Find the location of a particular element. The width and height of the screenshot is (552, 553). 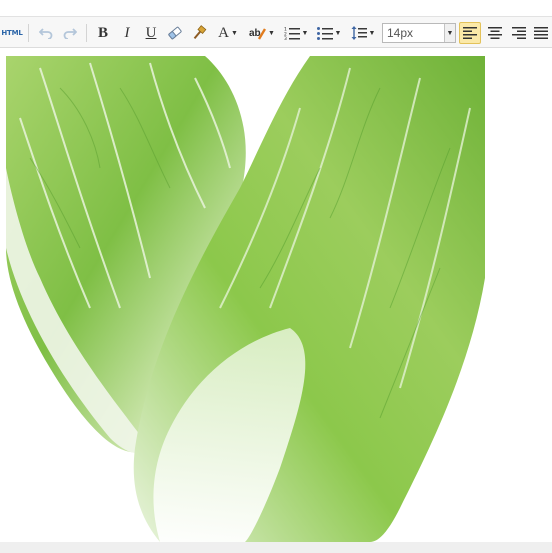

italic-icon: I is located at coordinates (127, 32).